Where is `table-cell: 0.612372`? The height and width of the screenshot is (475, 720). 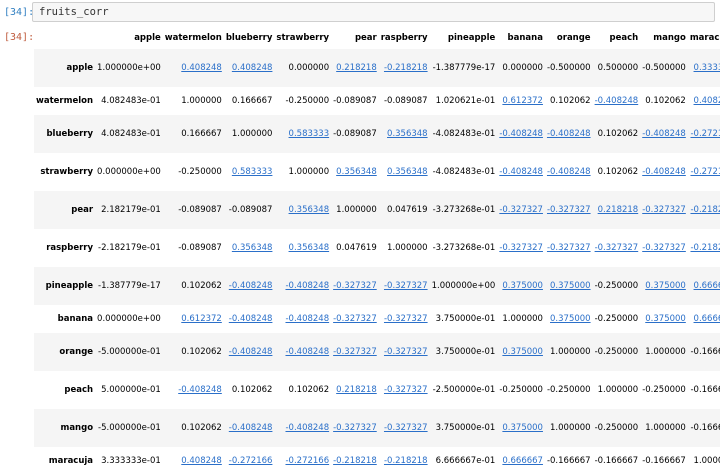 table-cell: 0.612372 is located at coordinates (521, 101).